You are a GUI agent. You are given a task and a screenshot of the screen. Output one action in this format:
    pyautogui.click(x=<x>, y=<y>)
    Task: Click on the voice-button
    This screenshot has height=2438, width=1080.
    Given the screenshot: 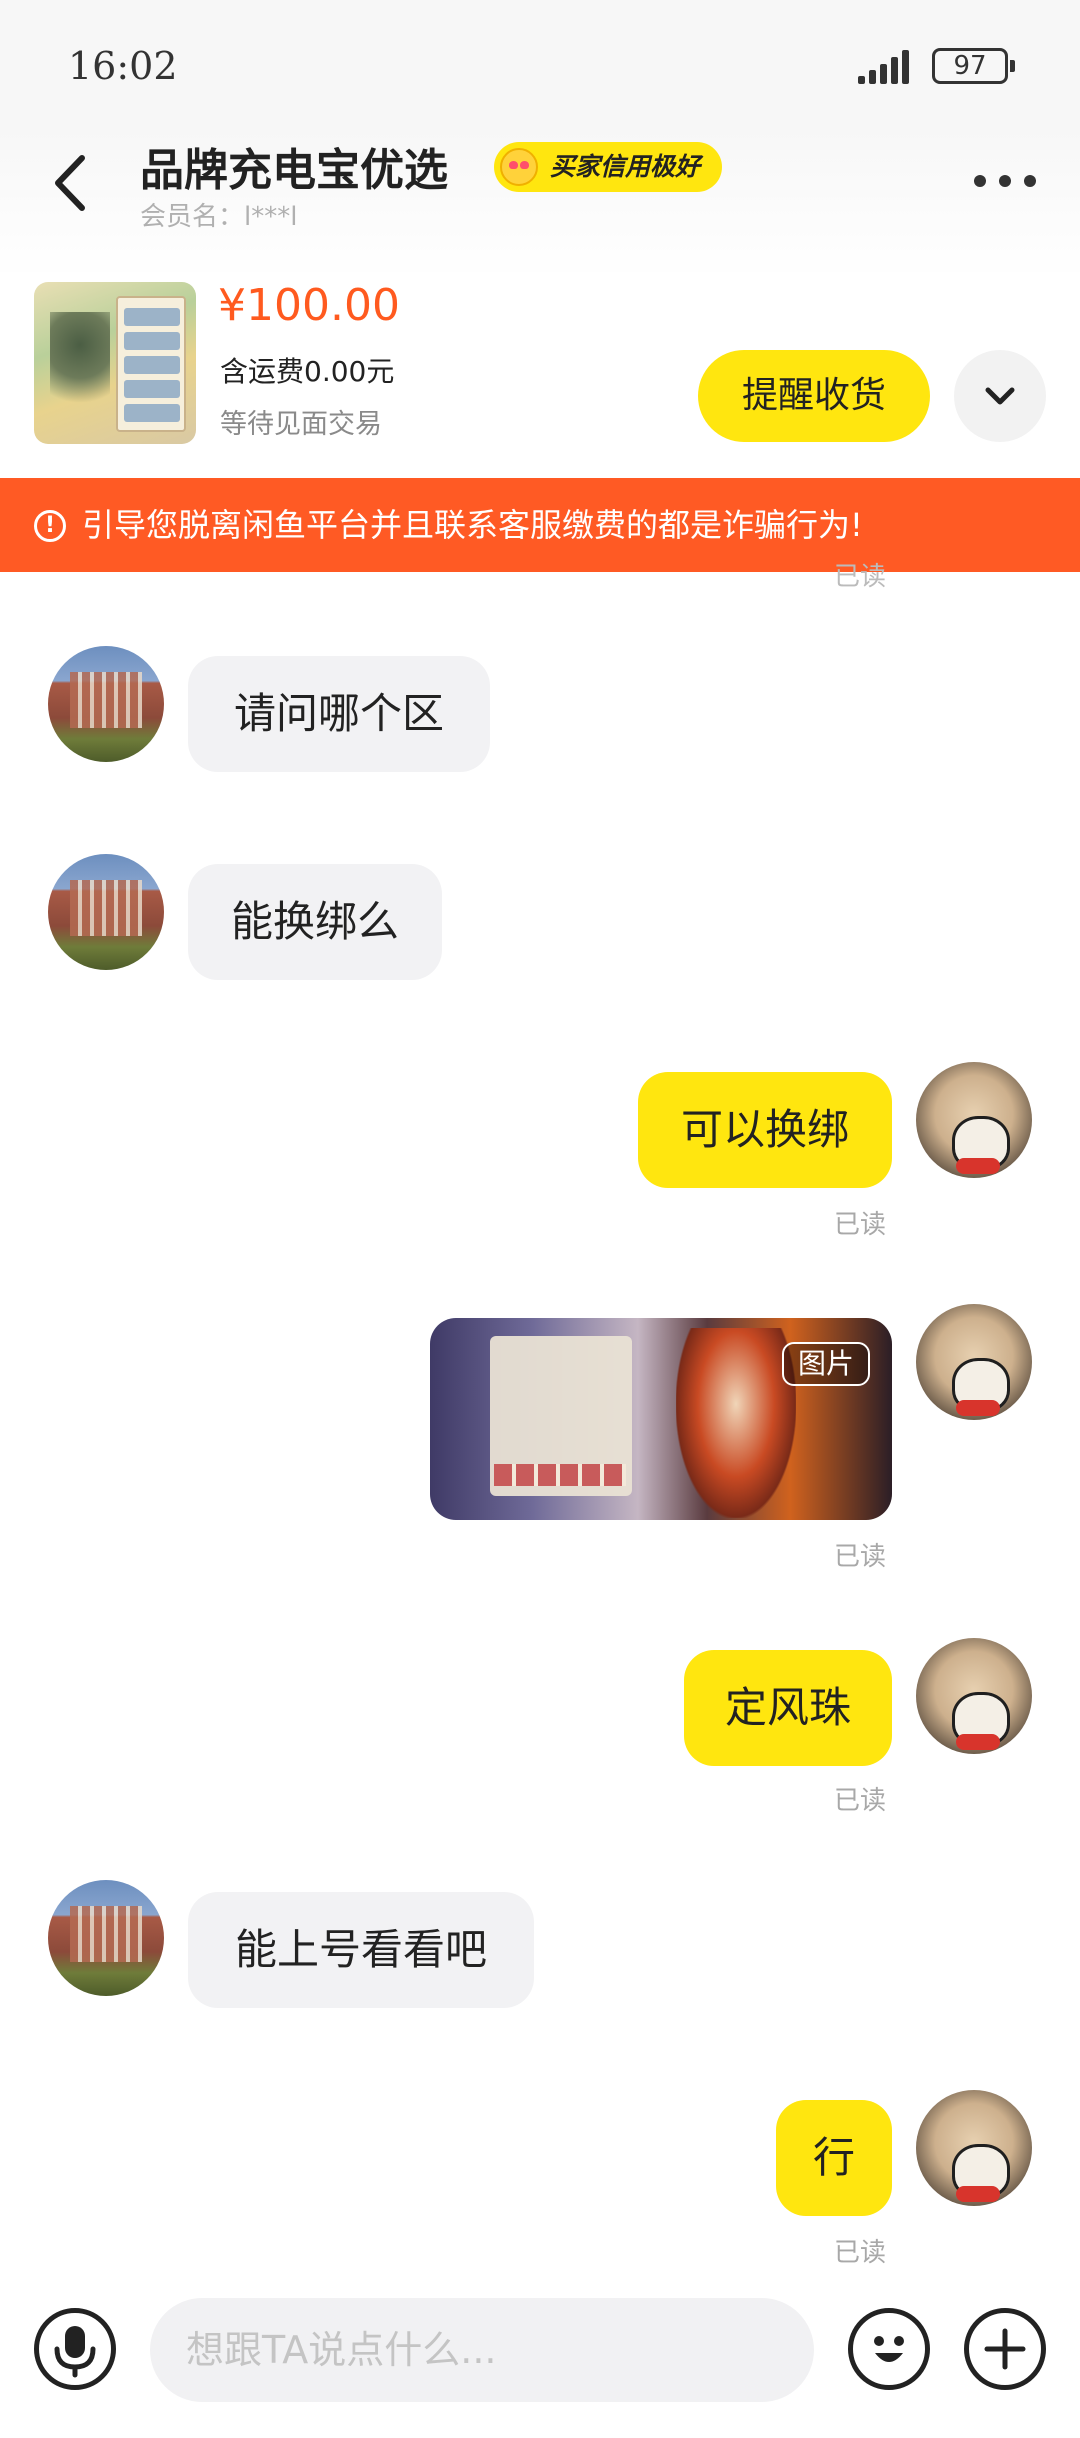 What is the action you would take?
    pyautogui.click(x=75, y=2349)
    